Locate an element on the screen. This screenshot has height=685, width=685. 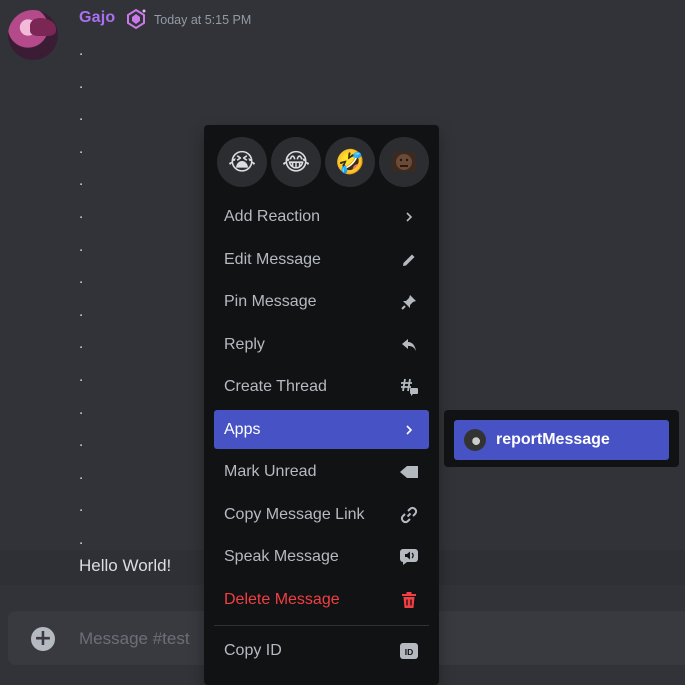
role-icon is located at coordinates (136, 19).